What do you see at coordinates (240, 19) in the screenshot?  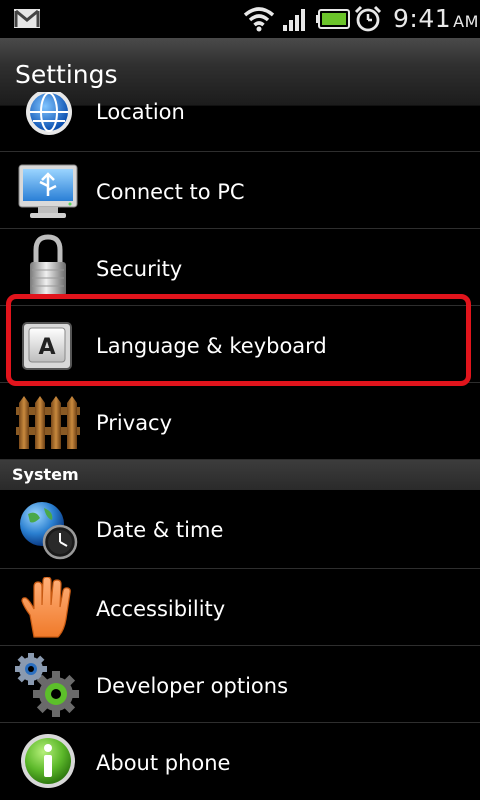 I see `status-bar: 9:41 AM` at bounding box center [240, 19].